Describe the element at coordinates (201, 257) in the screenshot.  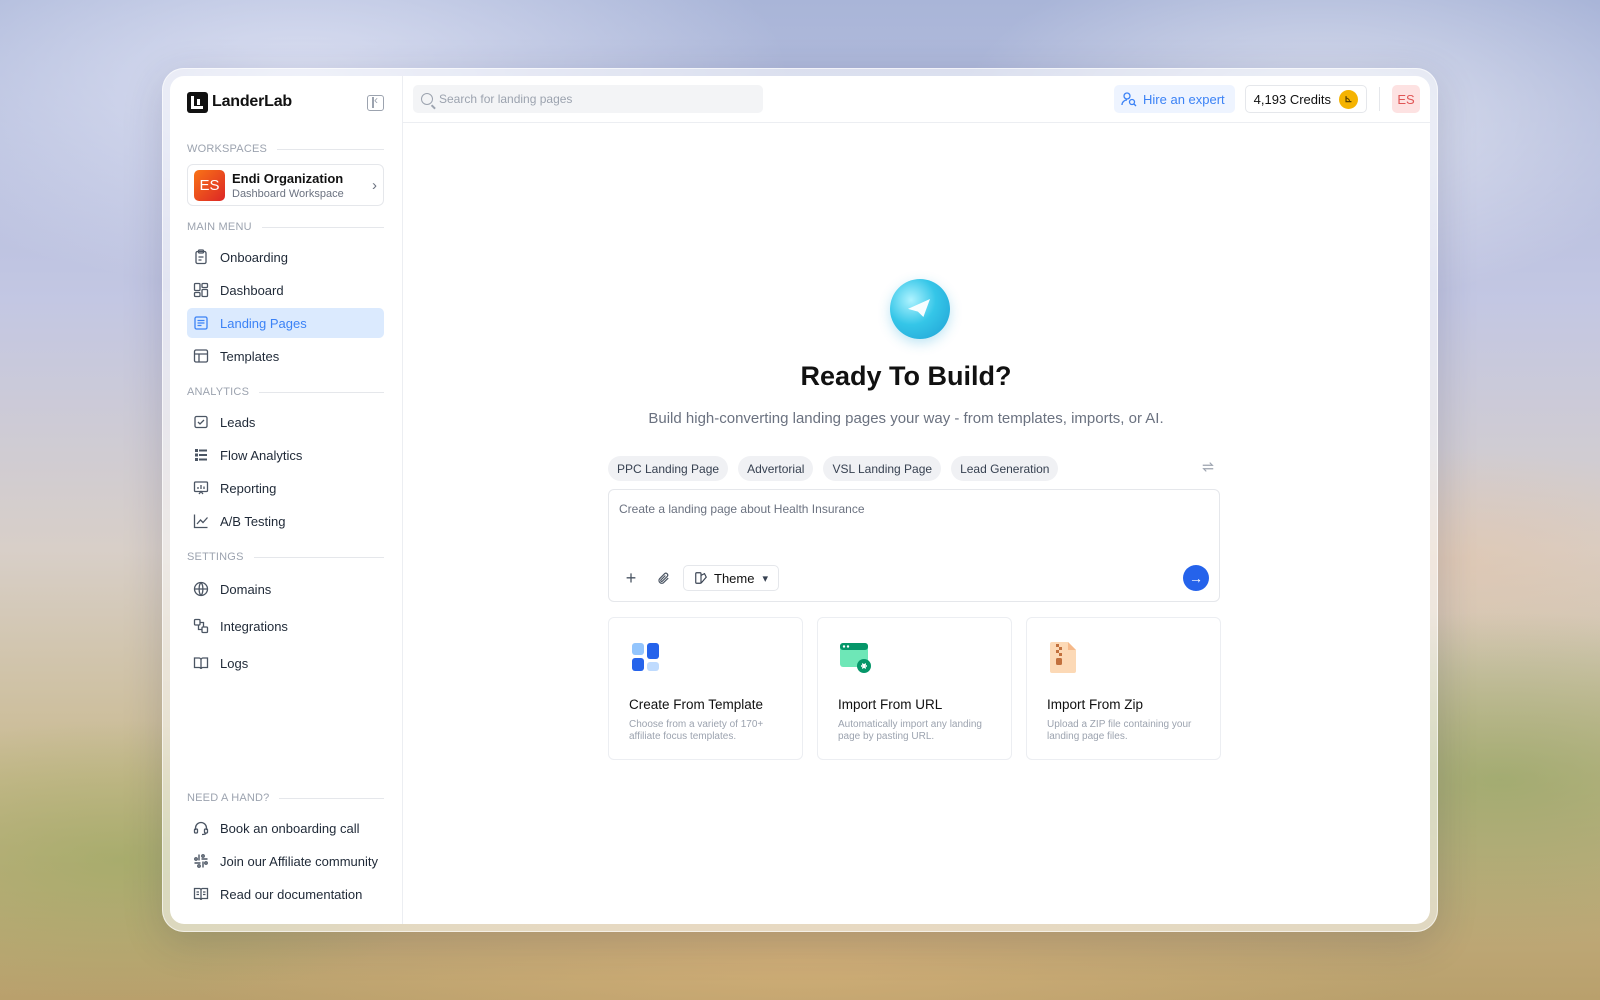
I see `clipboard-icon` at that location.